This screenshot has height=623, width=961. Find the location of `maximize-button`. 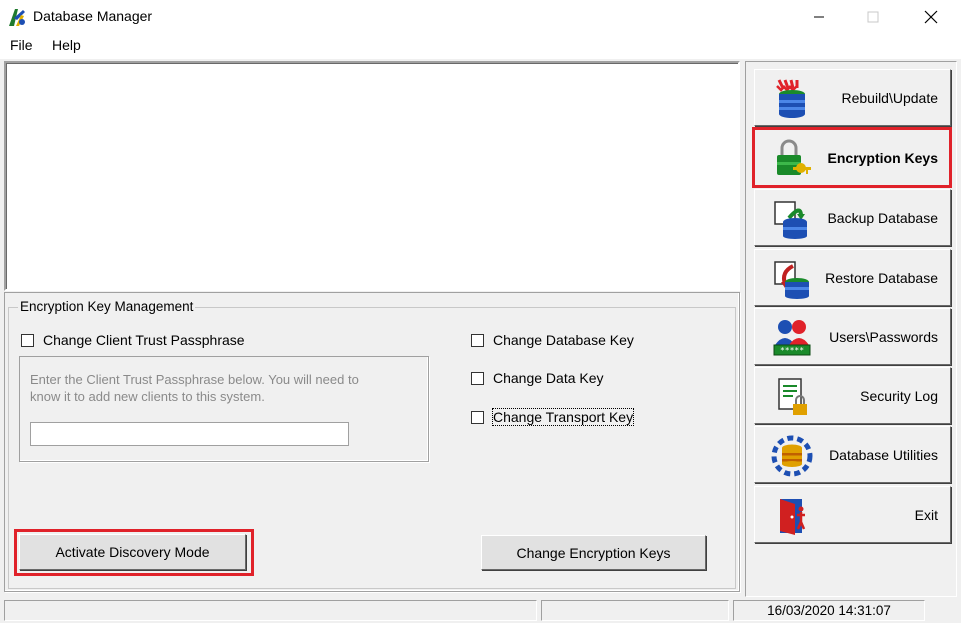

maximize-button is located at coordinates (873, 16).